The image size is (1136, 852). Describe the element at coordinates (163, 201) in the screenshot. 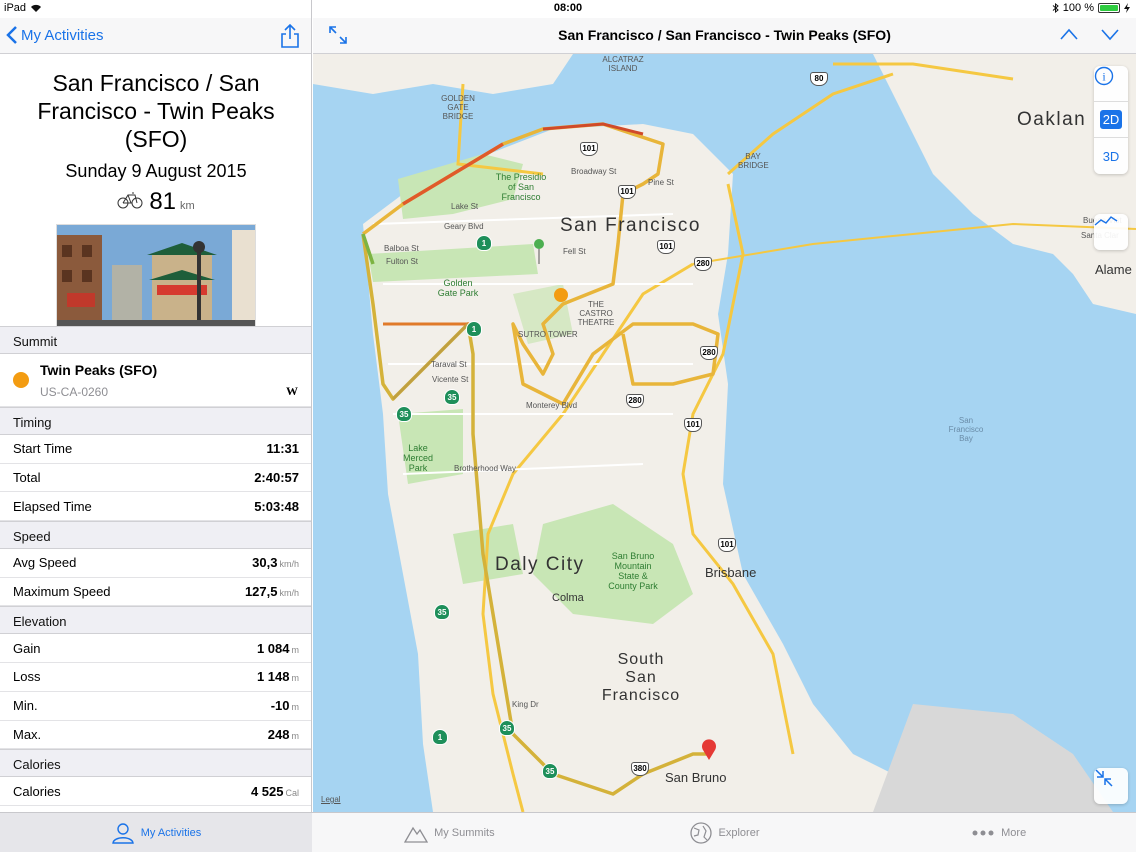

I see `distance-value: 81` at that location.